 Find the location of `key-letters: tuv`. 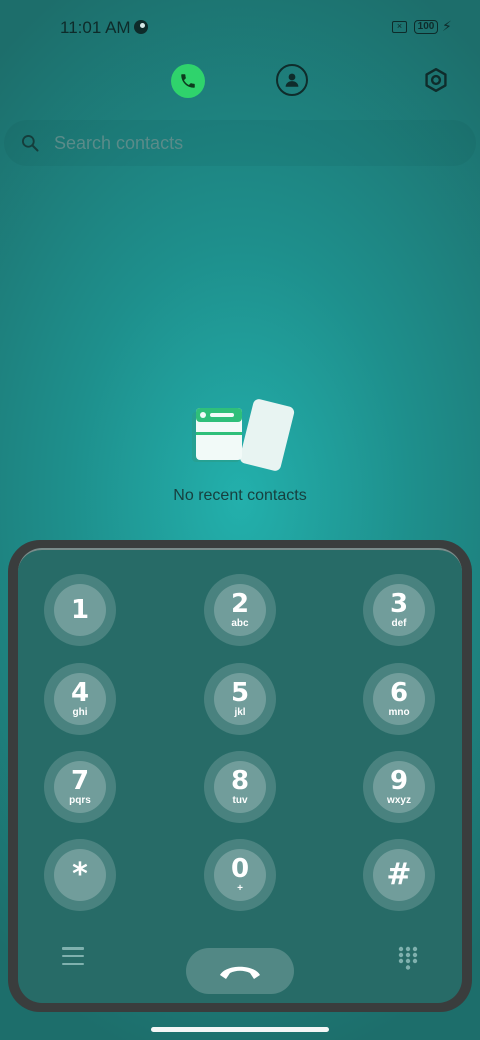

key-letters: tuv is located at coordinates (240, 800).